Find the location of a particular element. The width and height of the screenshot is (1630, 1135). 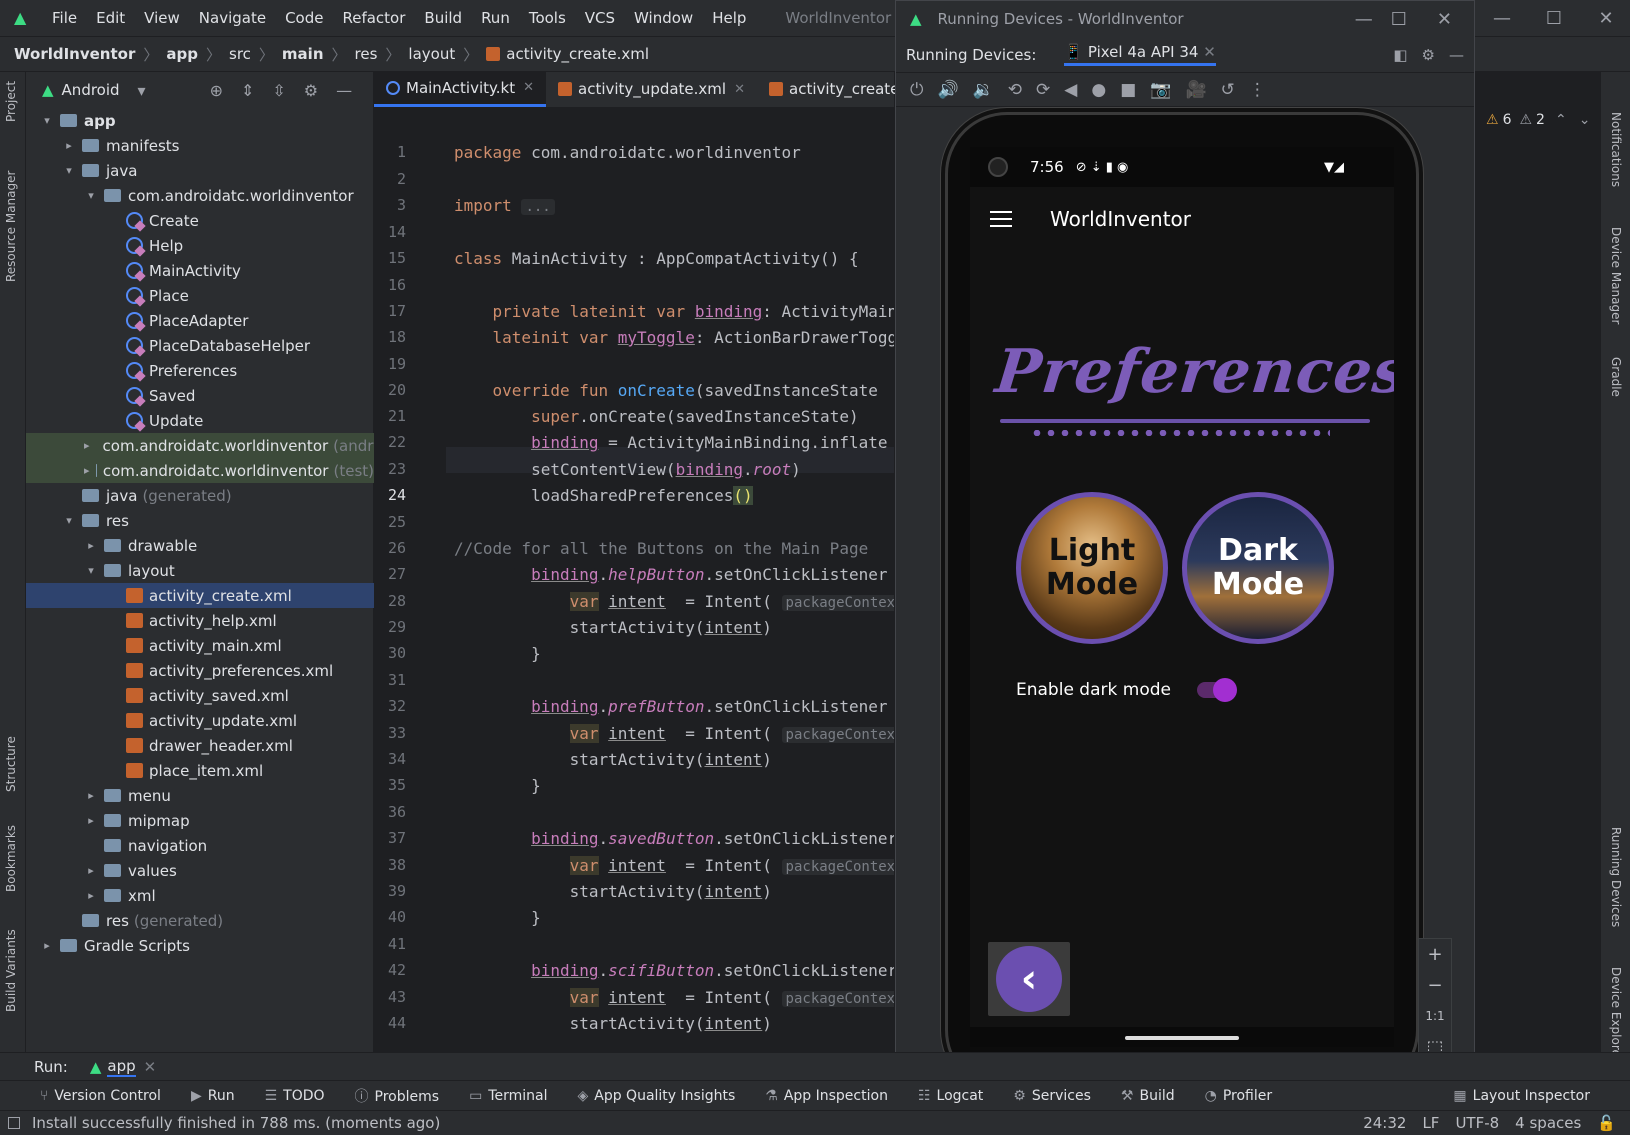

tw-problems: ⓘ Problems is located at coordinates (397, 1096).